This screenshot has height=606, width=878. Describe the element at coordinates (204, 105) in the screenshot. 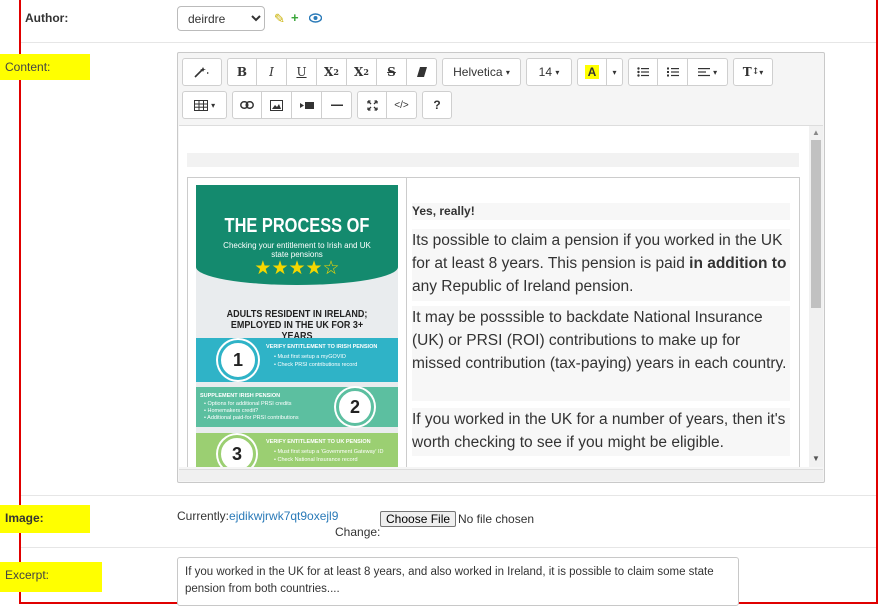

I see `table-icon: ▾` at that location.